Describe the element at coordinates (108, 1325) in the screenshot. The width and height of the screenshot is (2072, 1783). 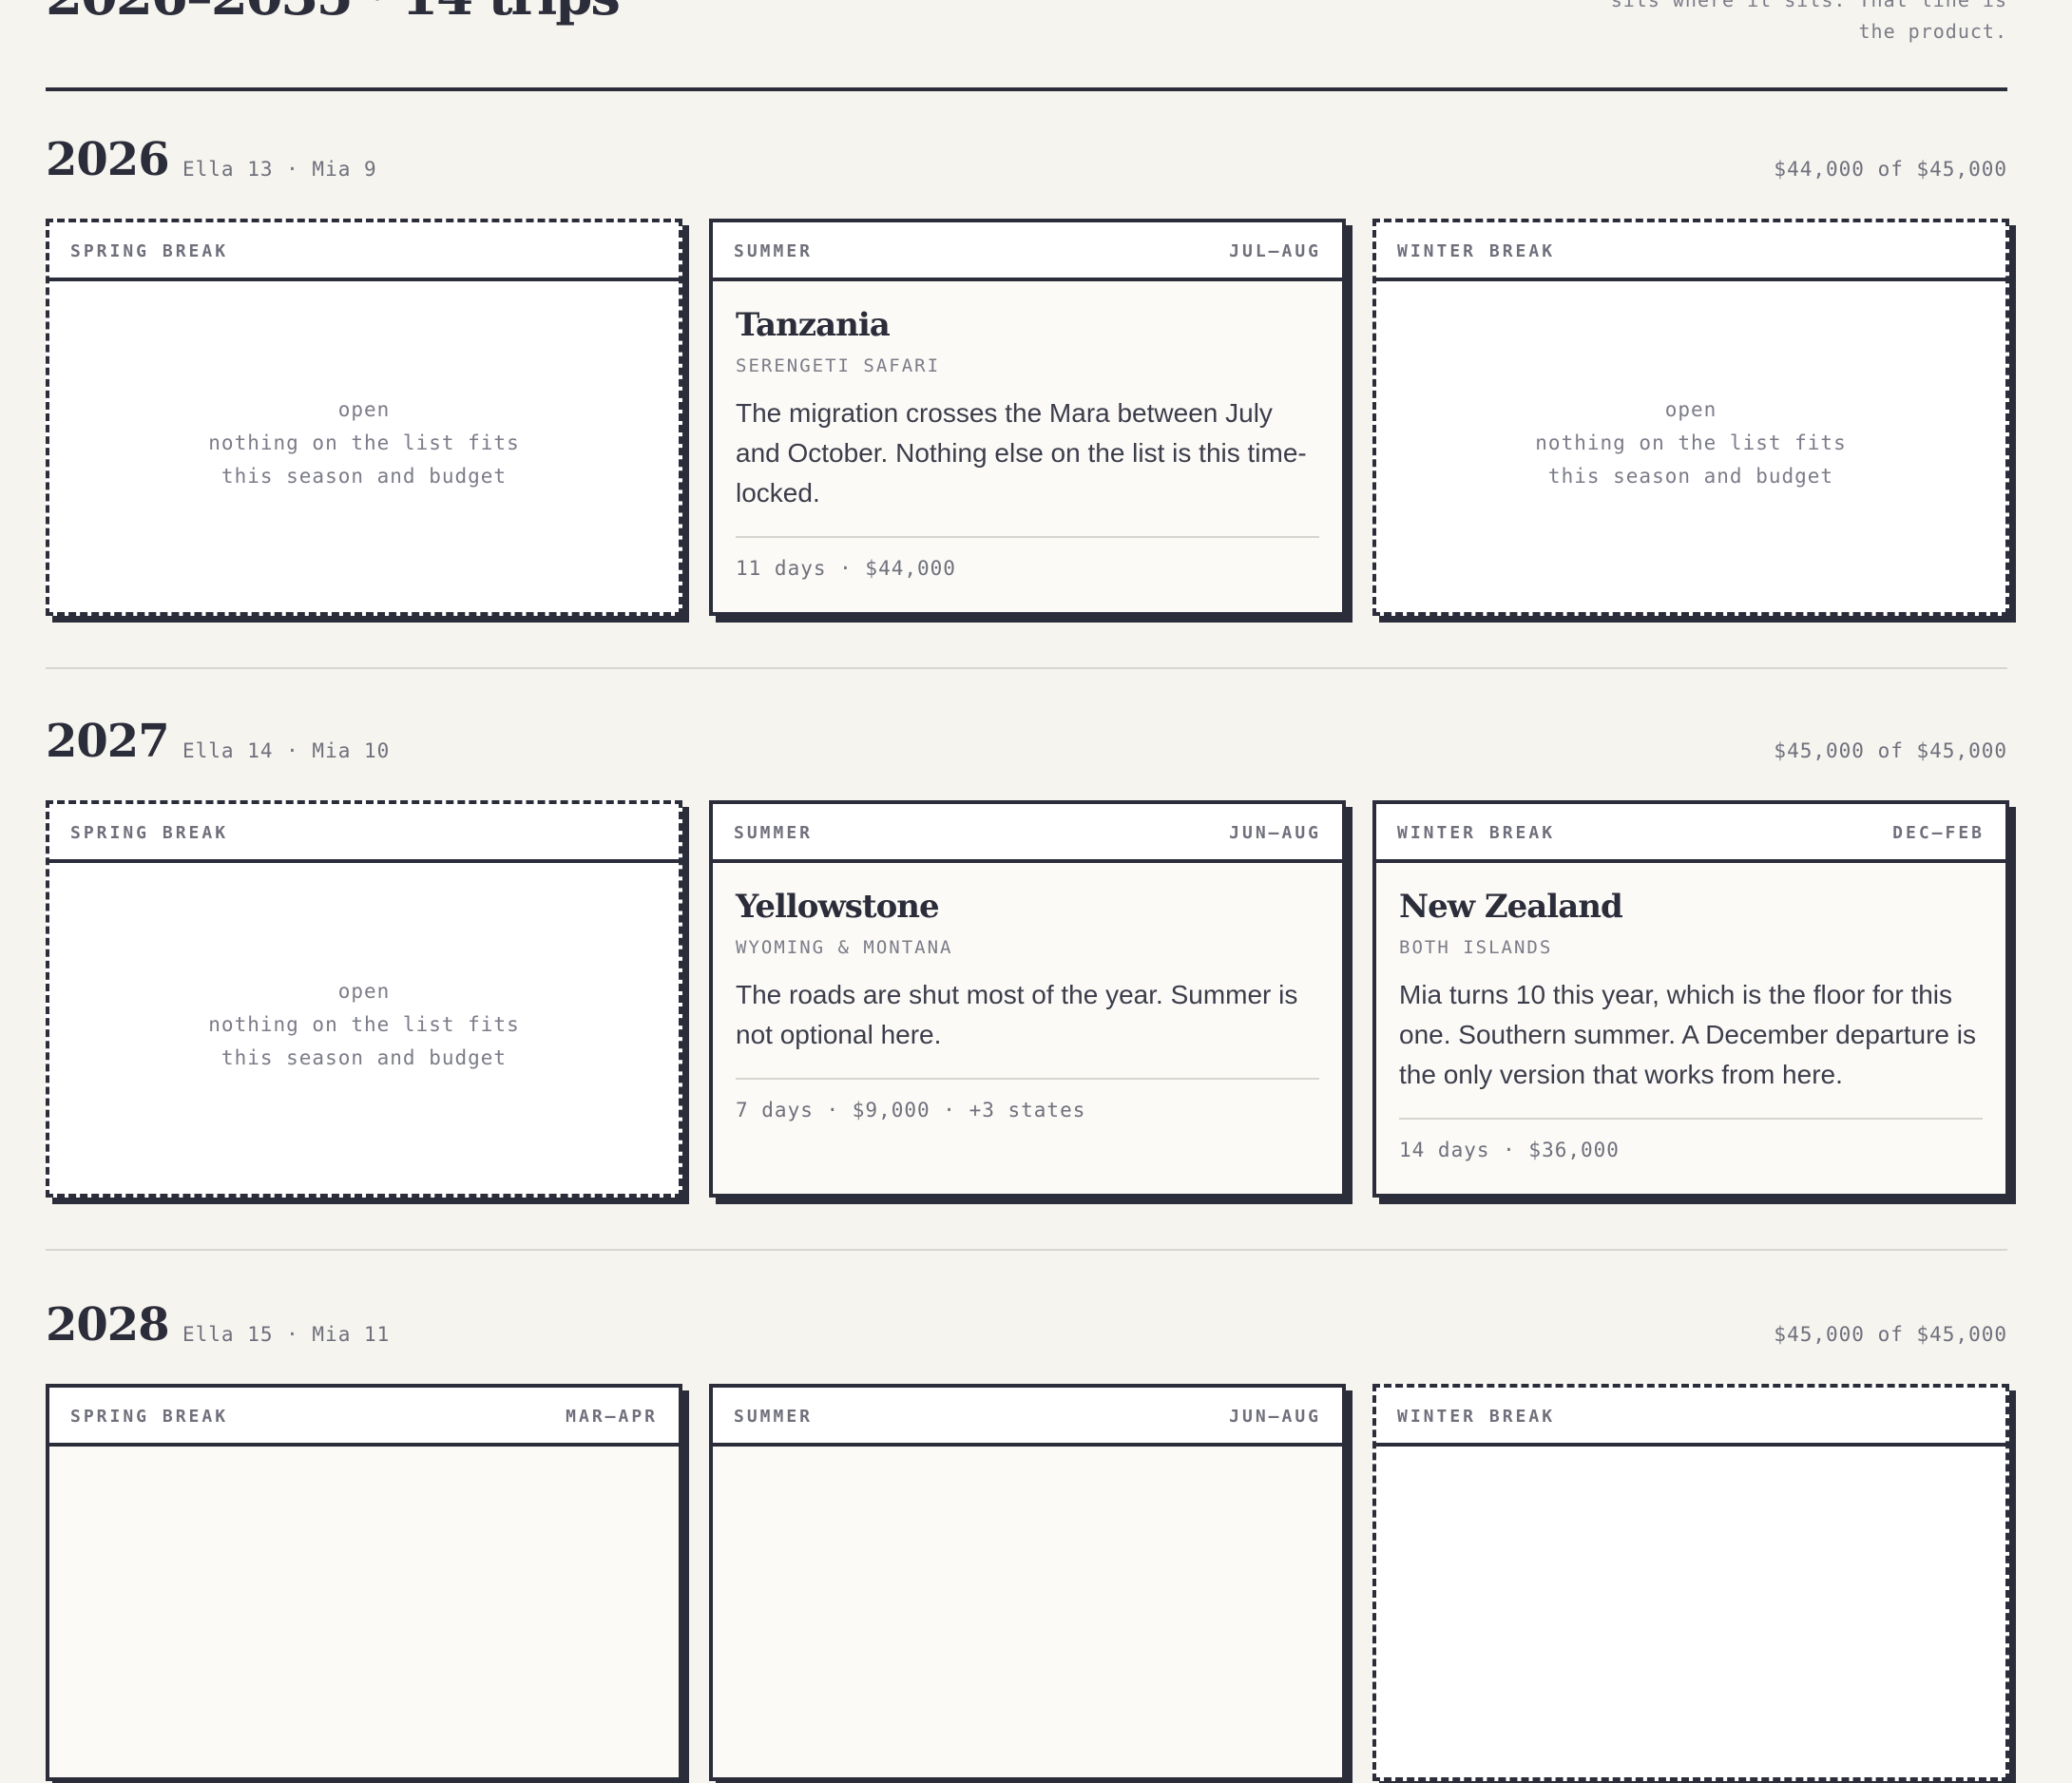
I see `year-number: 2028` at that location.